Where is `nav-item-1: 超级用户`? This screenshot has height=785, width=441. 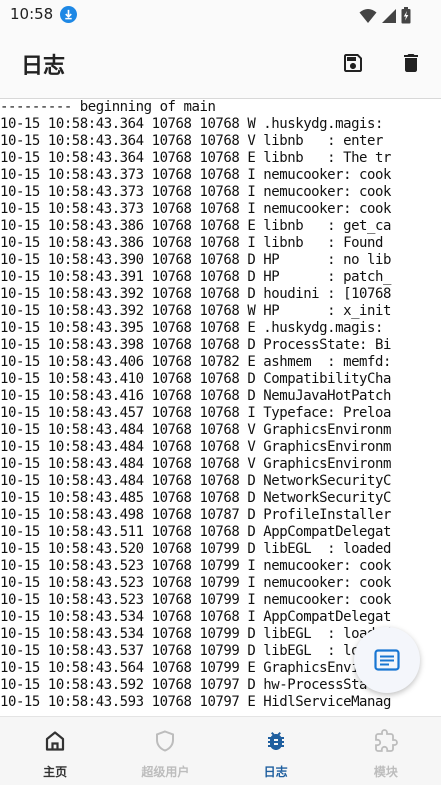
nav-item-1: 超级用户 is located at coordinates (165, 751).